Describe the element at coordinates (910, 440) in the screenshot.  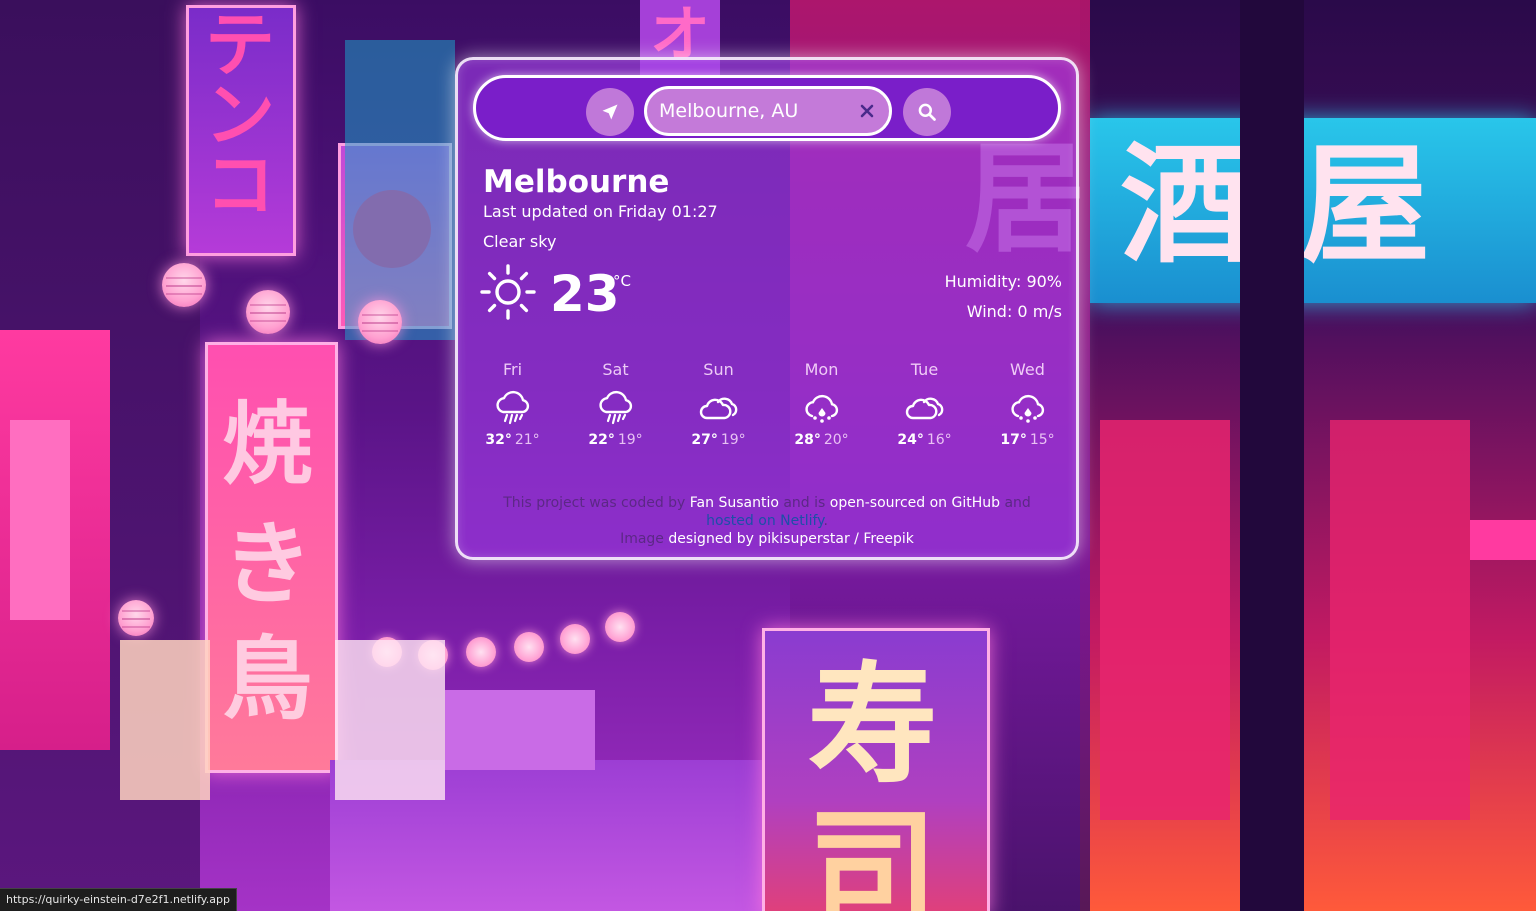
I see `forecast-high: 24°` at that location.